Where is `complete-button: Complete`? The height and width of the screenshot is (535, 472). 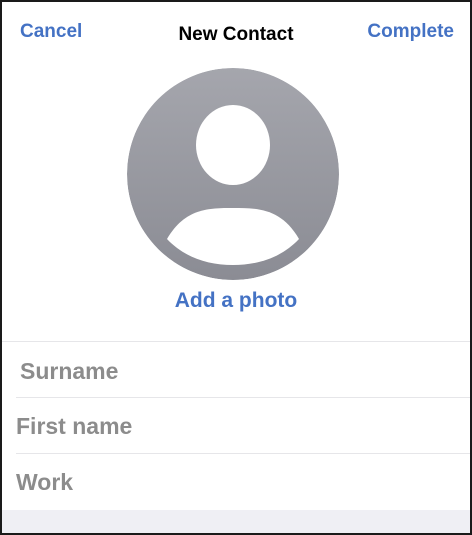
complete-button: Complete is located at coordinates (410, 32).